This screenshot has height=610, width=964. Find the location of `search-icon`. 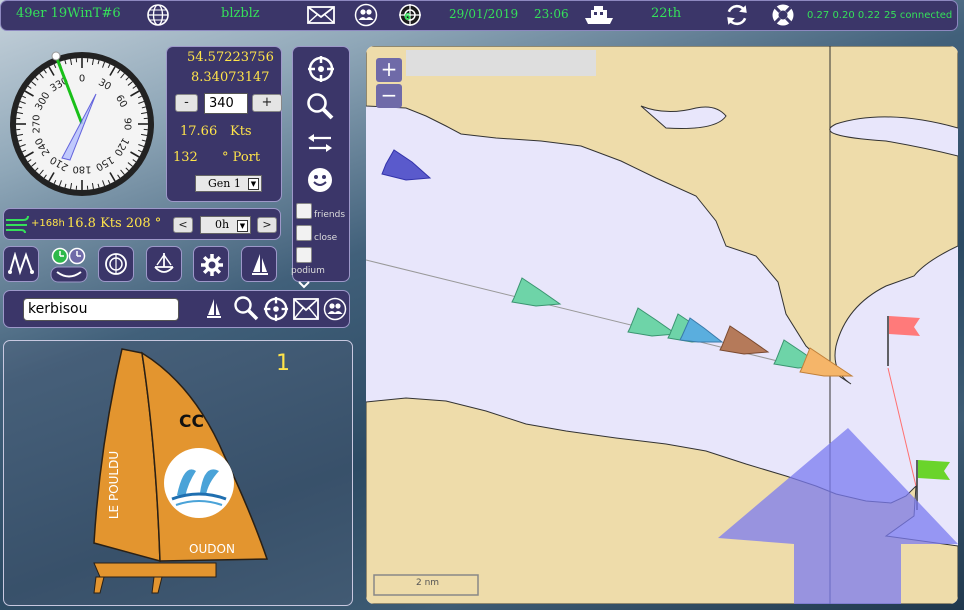

search-icon is located at coordinates (246, 308).